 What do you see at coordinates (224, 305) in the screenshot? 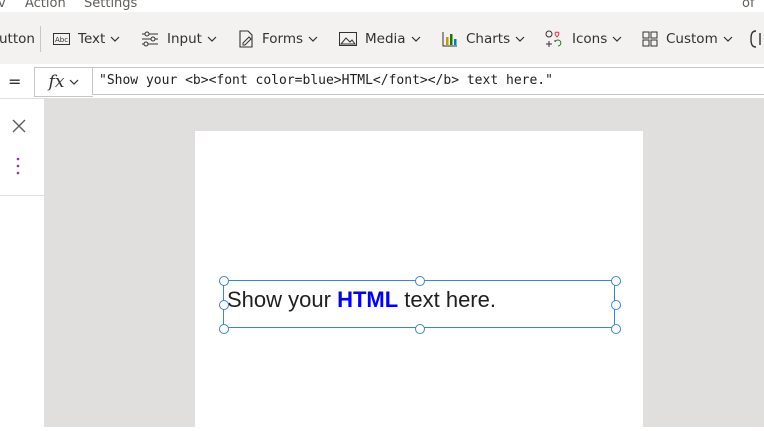
I see `resize-handle-left` at bounding box center [224, 305].